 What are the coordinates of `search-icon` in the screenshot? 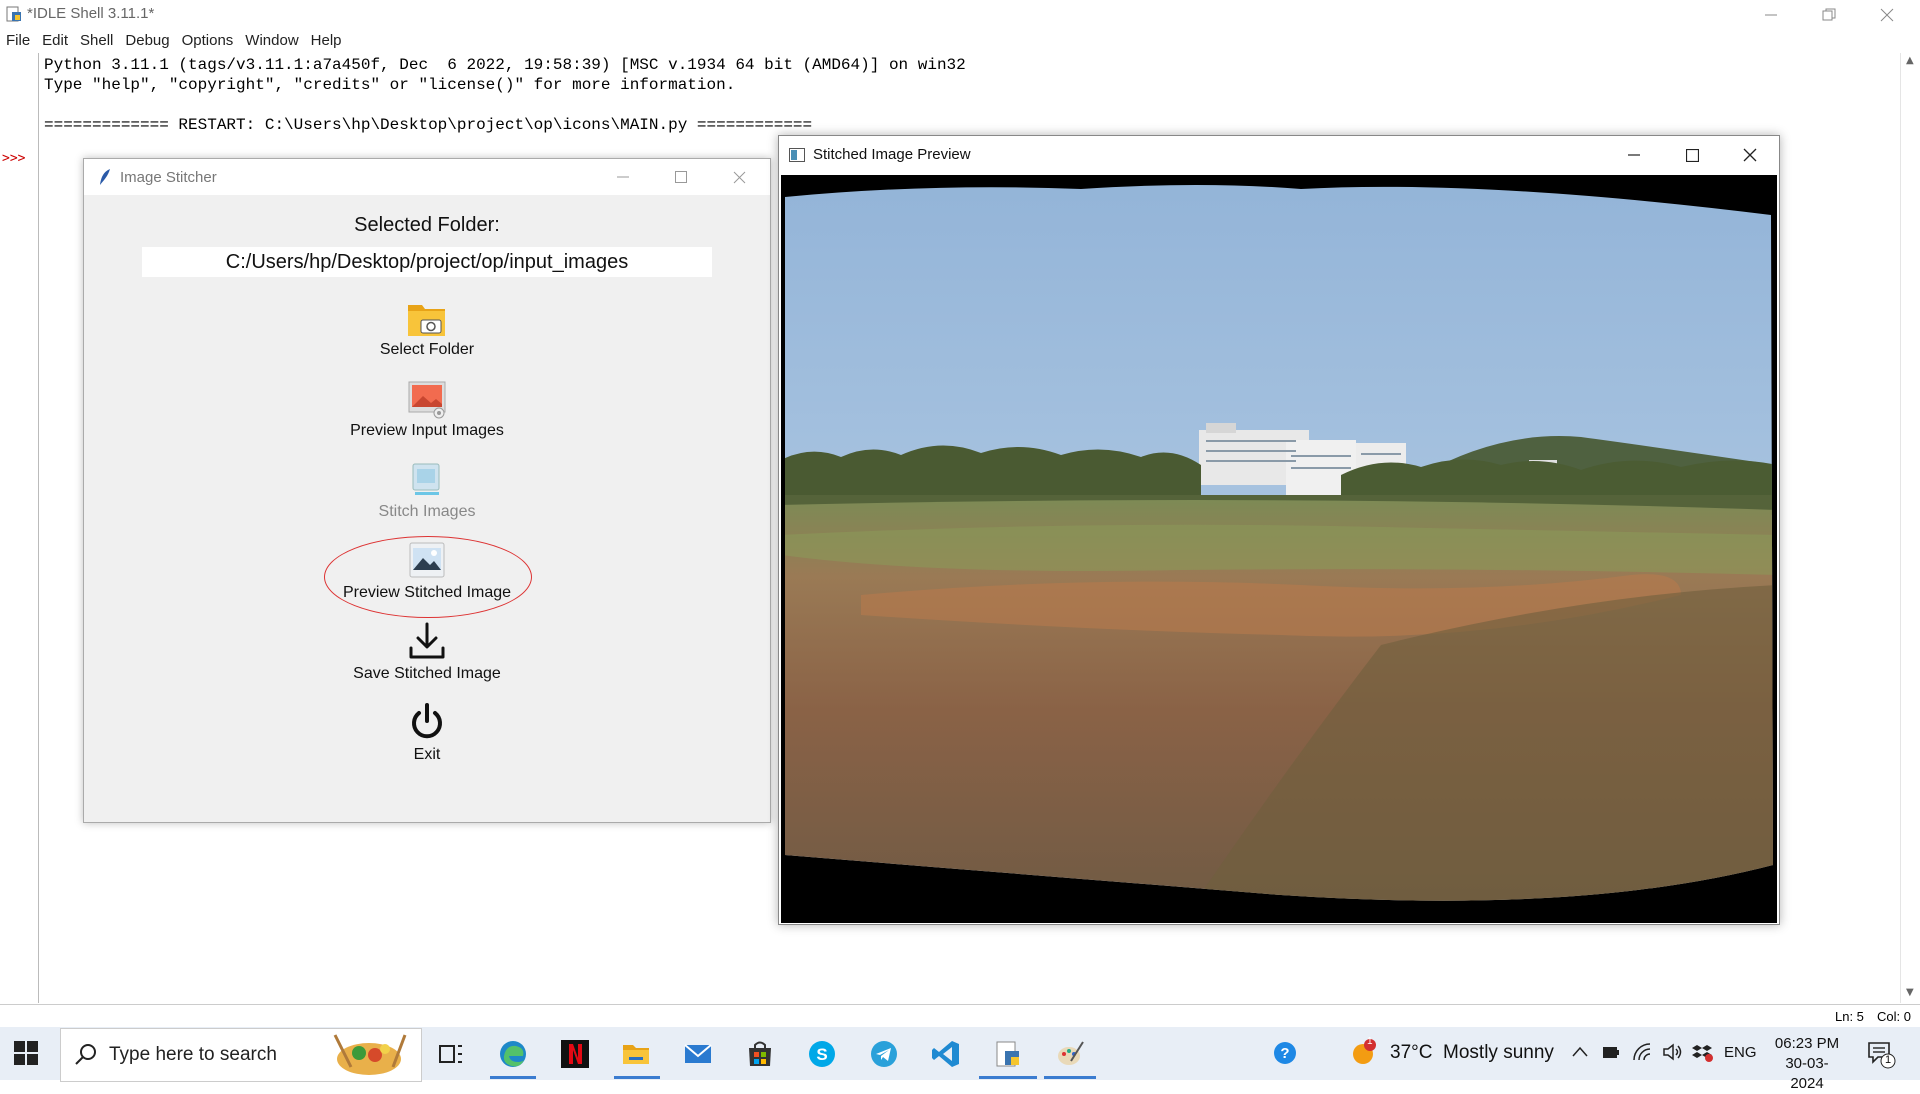 It's located at (85, 1054).